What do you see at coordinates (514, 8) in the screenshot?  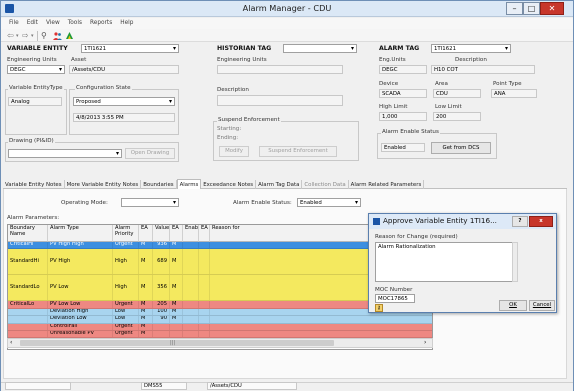 I see `minimize-button: –` at bounding box center [514, 8].